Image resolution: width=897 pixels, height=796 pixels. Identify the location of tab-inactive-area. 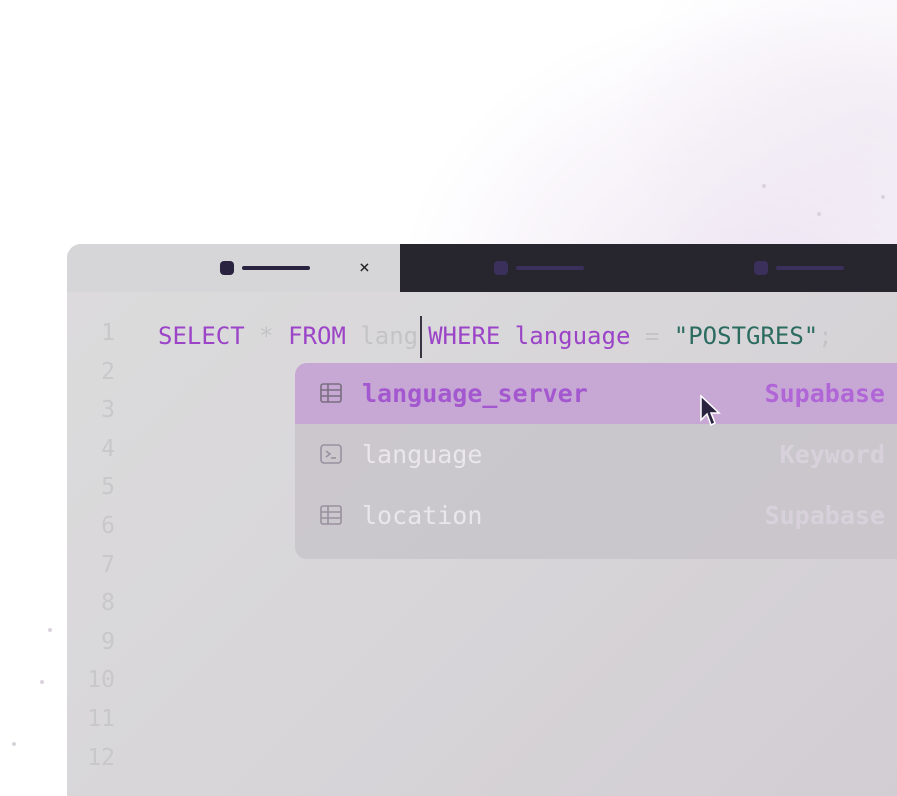
(648, 268).